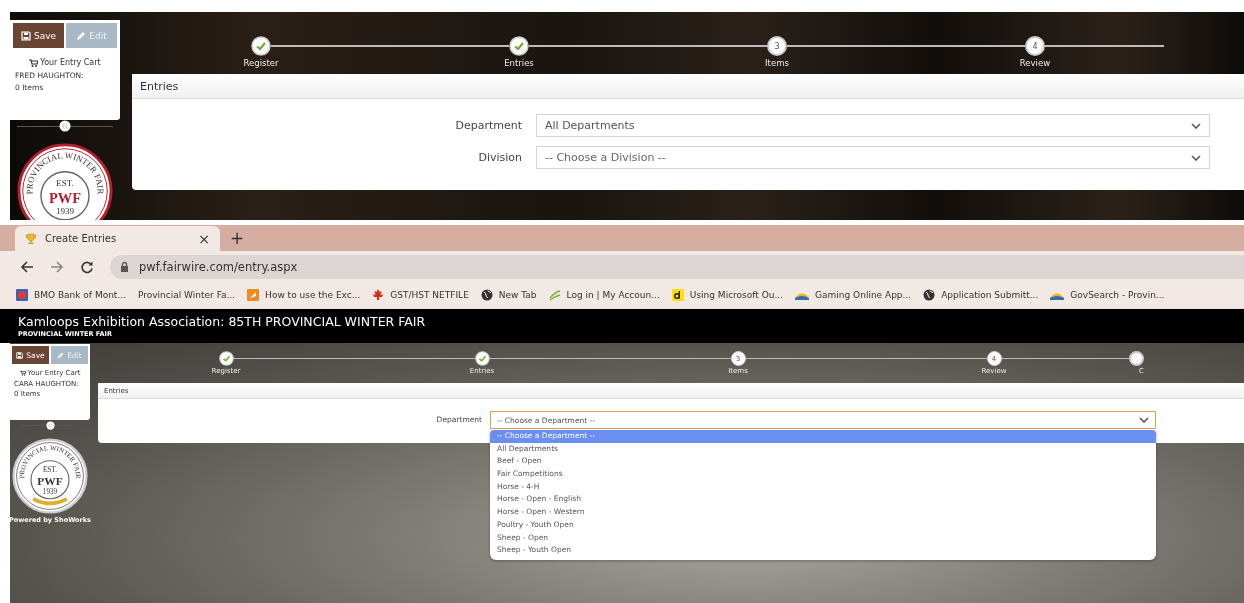  Describe the element at coordinates (117, 238) in the screenshot. I see `browser-tab: Create Entries ×` at that location.